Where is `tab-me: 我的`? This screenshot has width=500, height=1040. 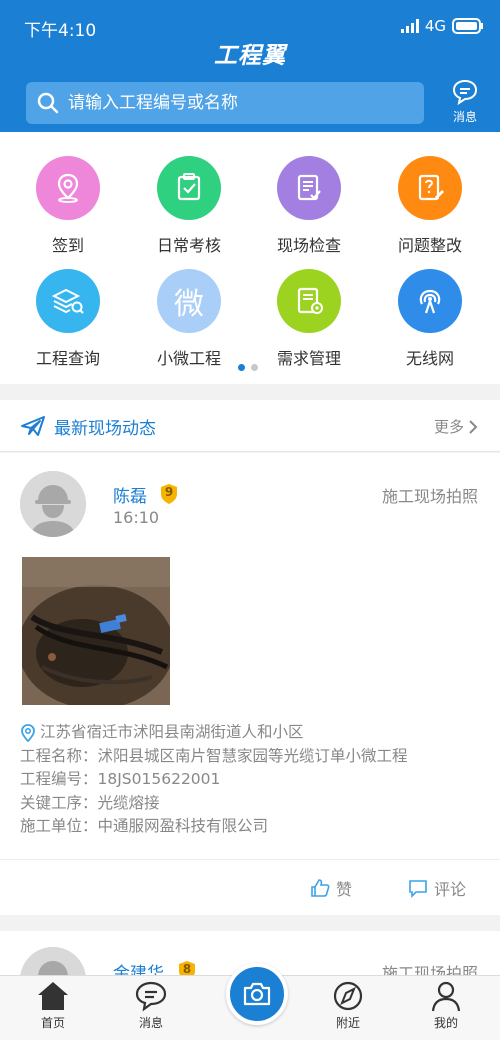
tab-me: 我的 is located at coordinates (446, 1005).